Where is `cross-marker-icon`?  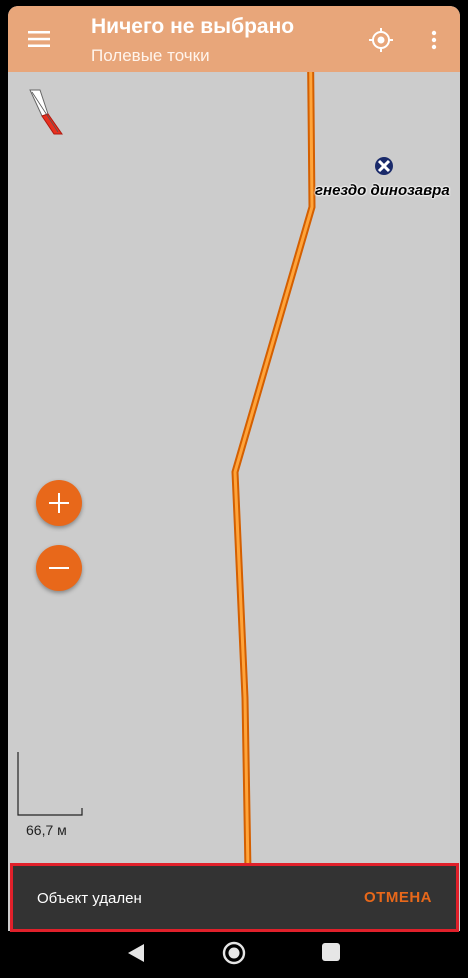
cross-marker-icon is located at coordinates (384, 166).